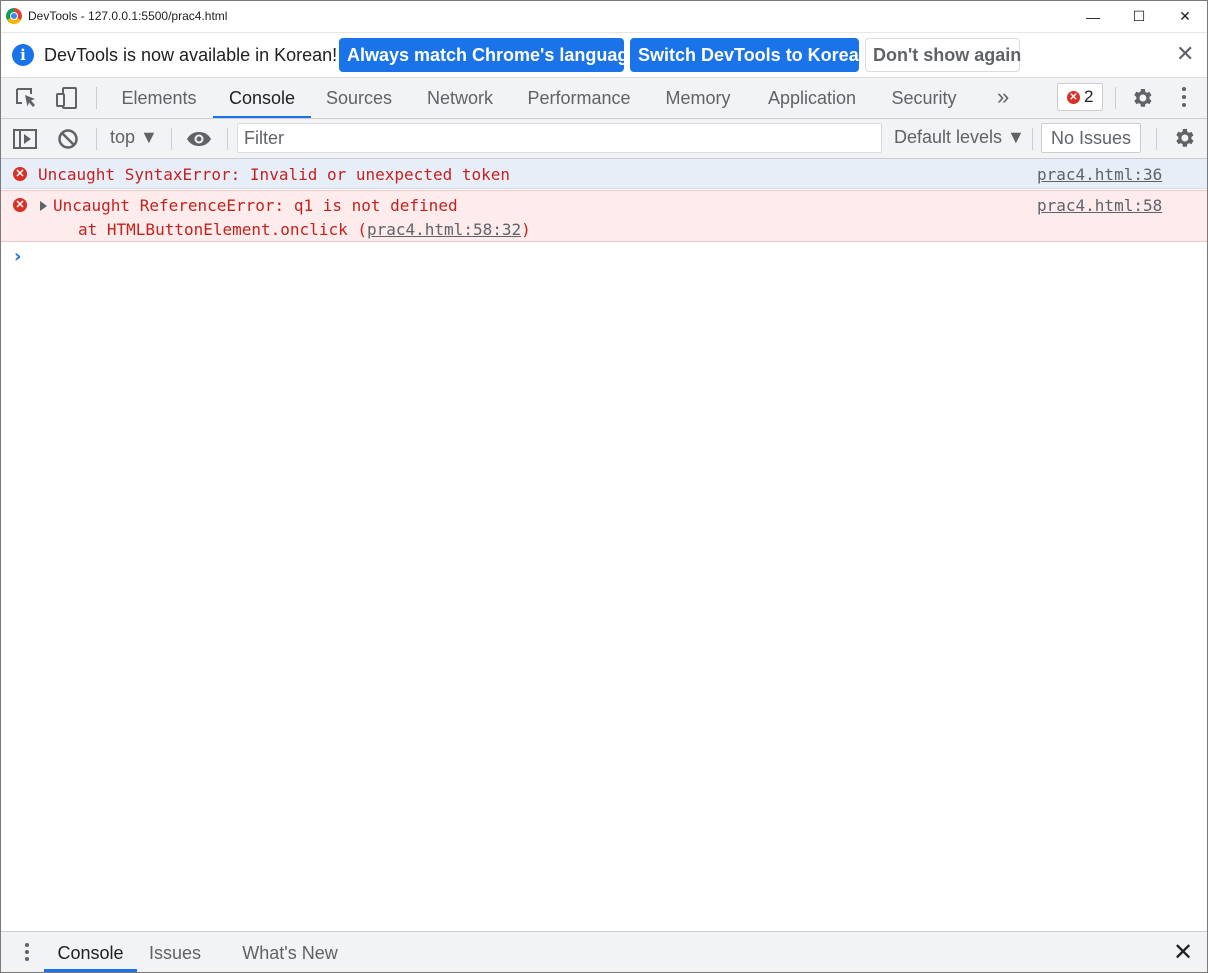 This screenshot has width=1208, height=973. What do you see at coordinates (191, 55) in the screenshot?
I see `infobar-message: DevTools is now available in Korean!` at bounding box center [191, 55].